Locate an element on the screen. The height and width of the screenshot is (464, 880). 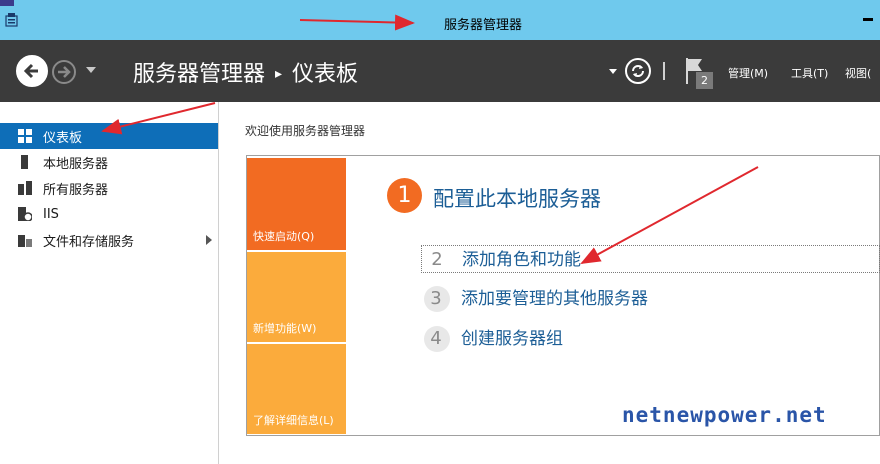
tile-learn-more: 了解详细信息(L) is located at coordinates (296, 389).